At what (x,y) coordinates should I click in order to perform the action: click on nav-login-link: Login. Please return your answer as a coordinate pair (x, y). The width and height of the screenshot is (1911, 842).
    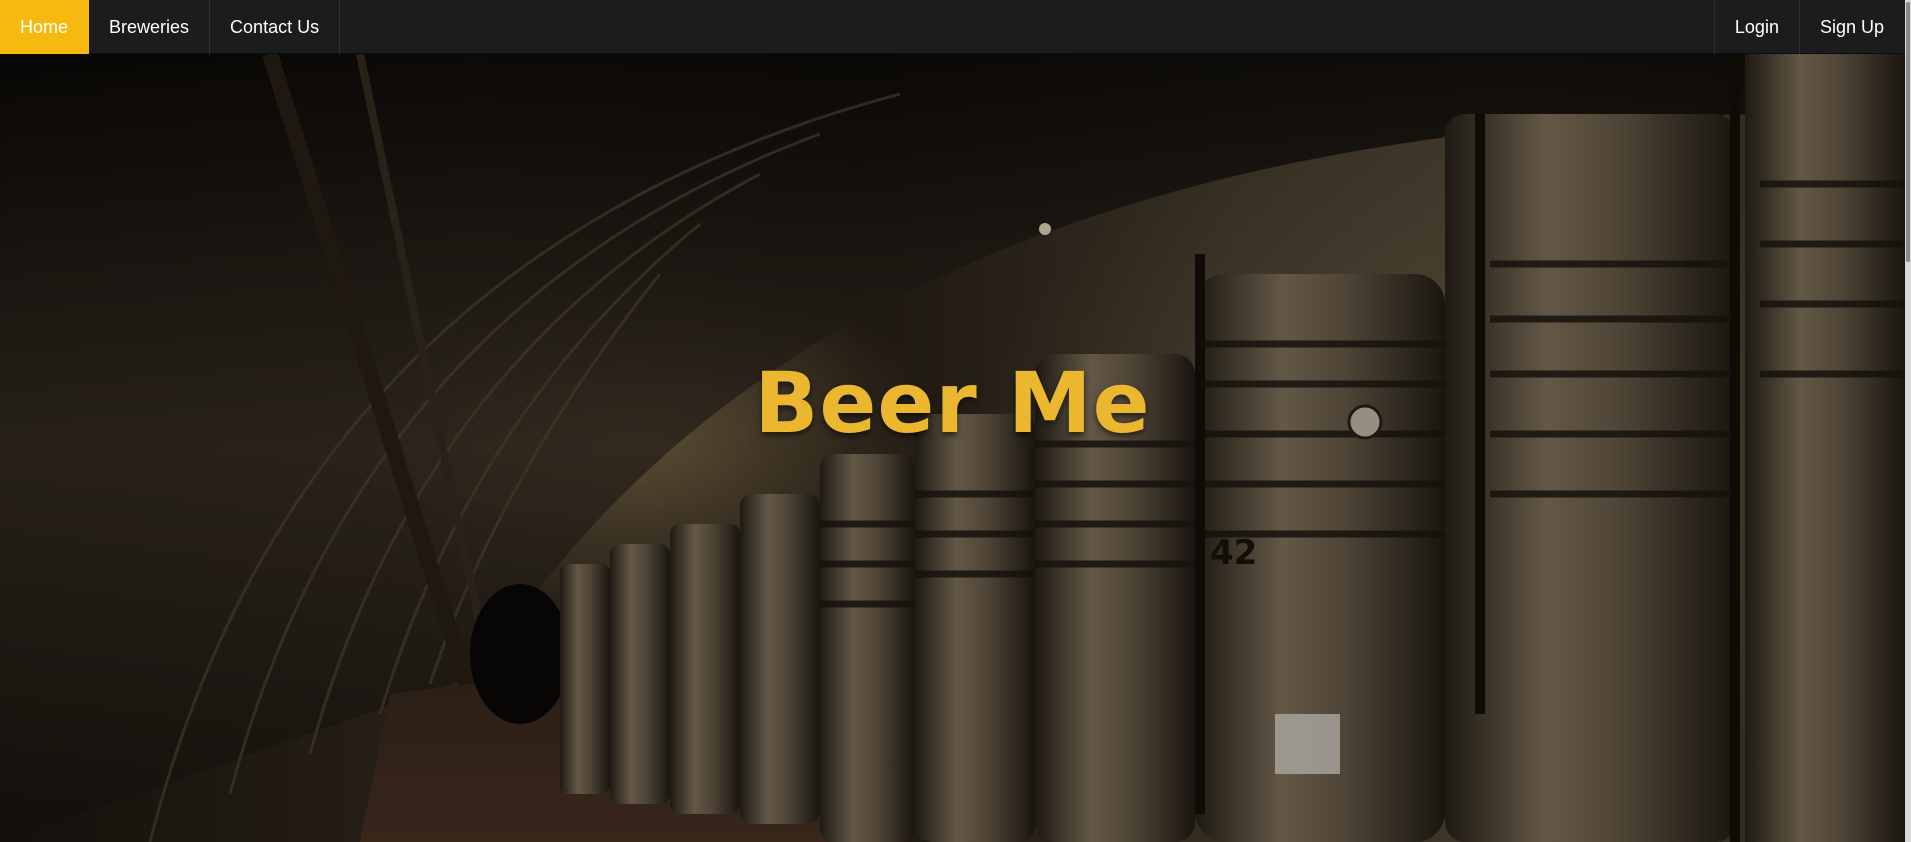
    Looking at the image, I should click on (1756, 27).